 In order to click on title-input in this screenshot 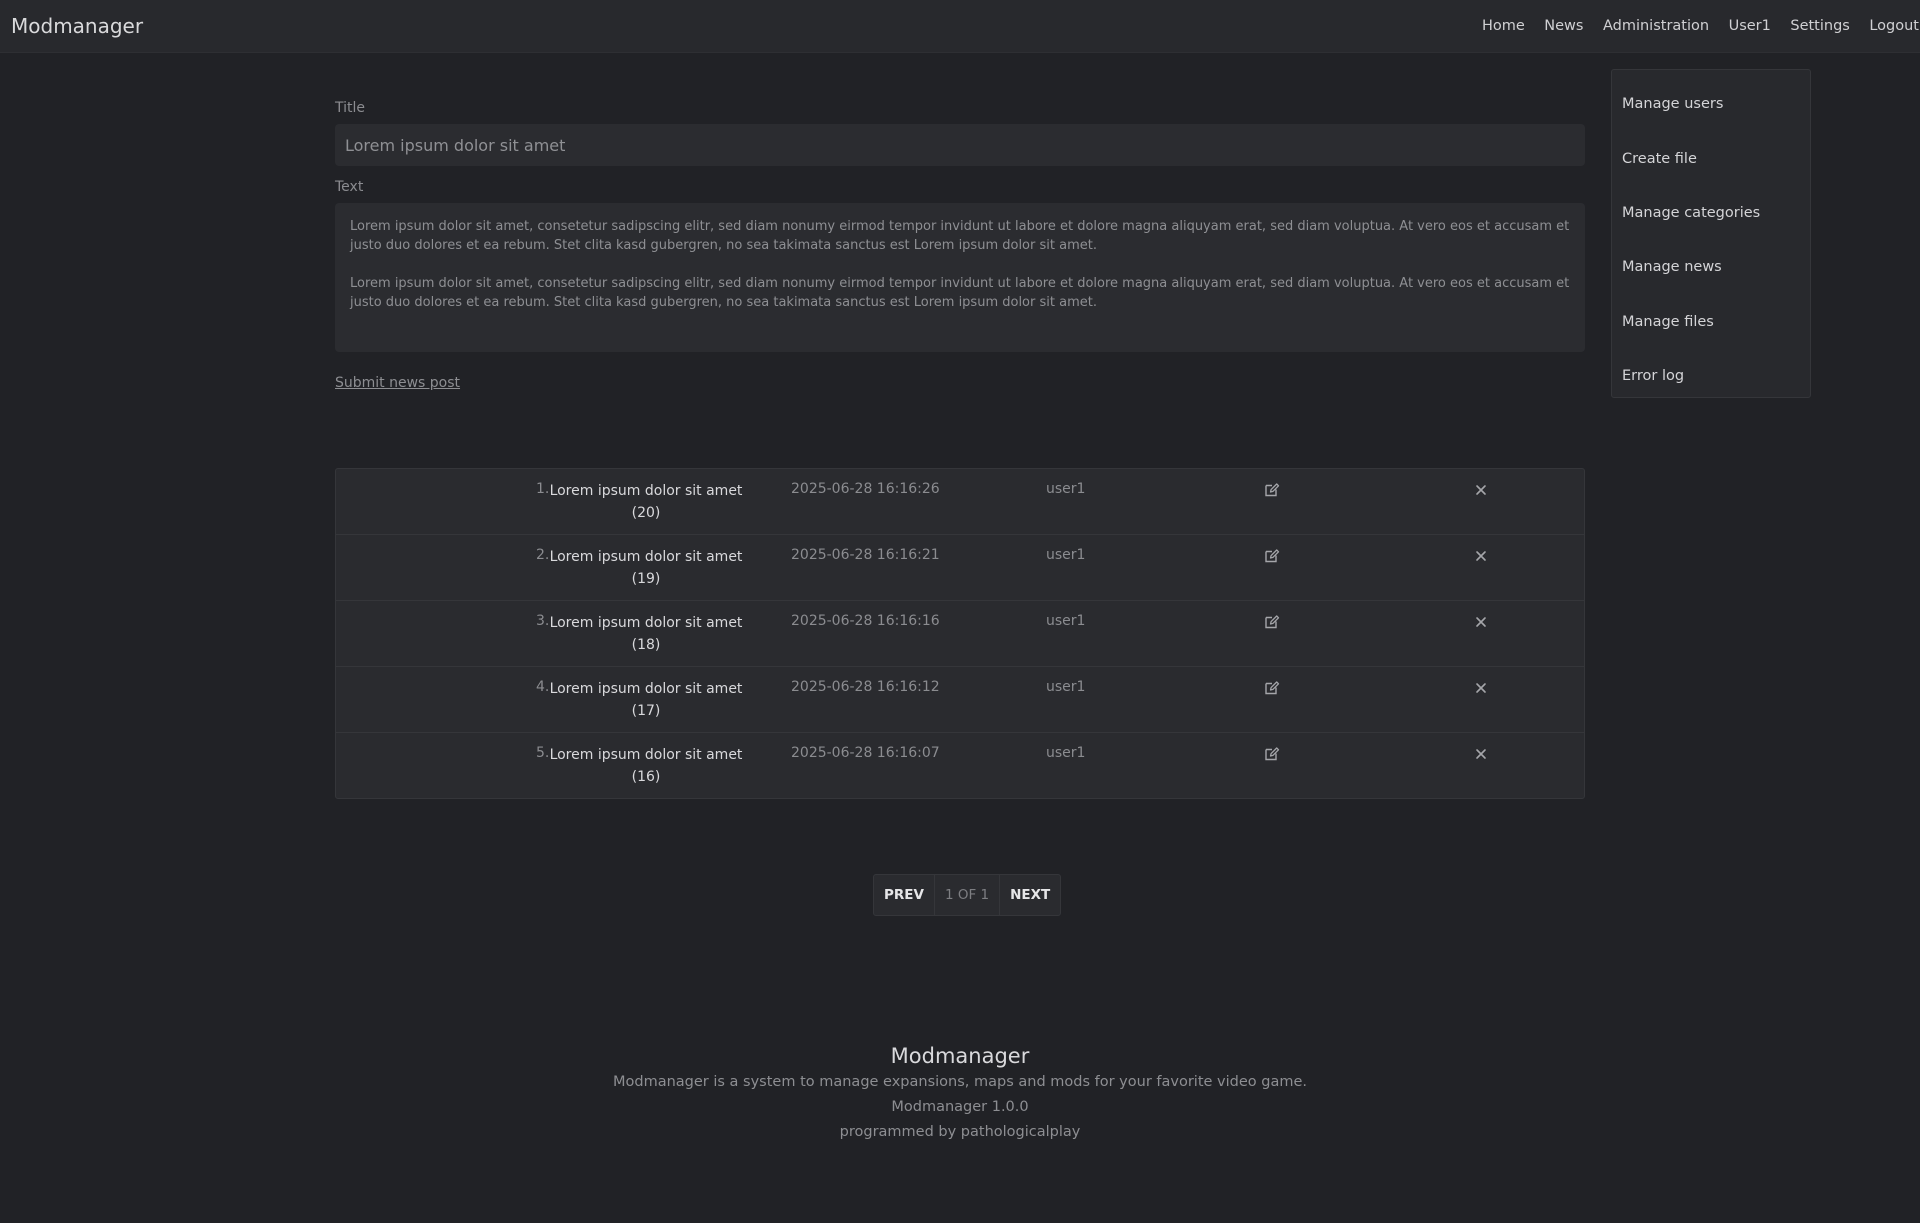, I will do `click(960, 145)`.